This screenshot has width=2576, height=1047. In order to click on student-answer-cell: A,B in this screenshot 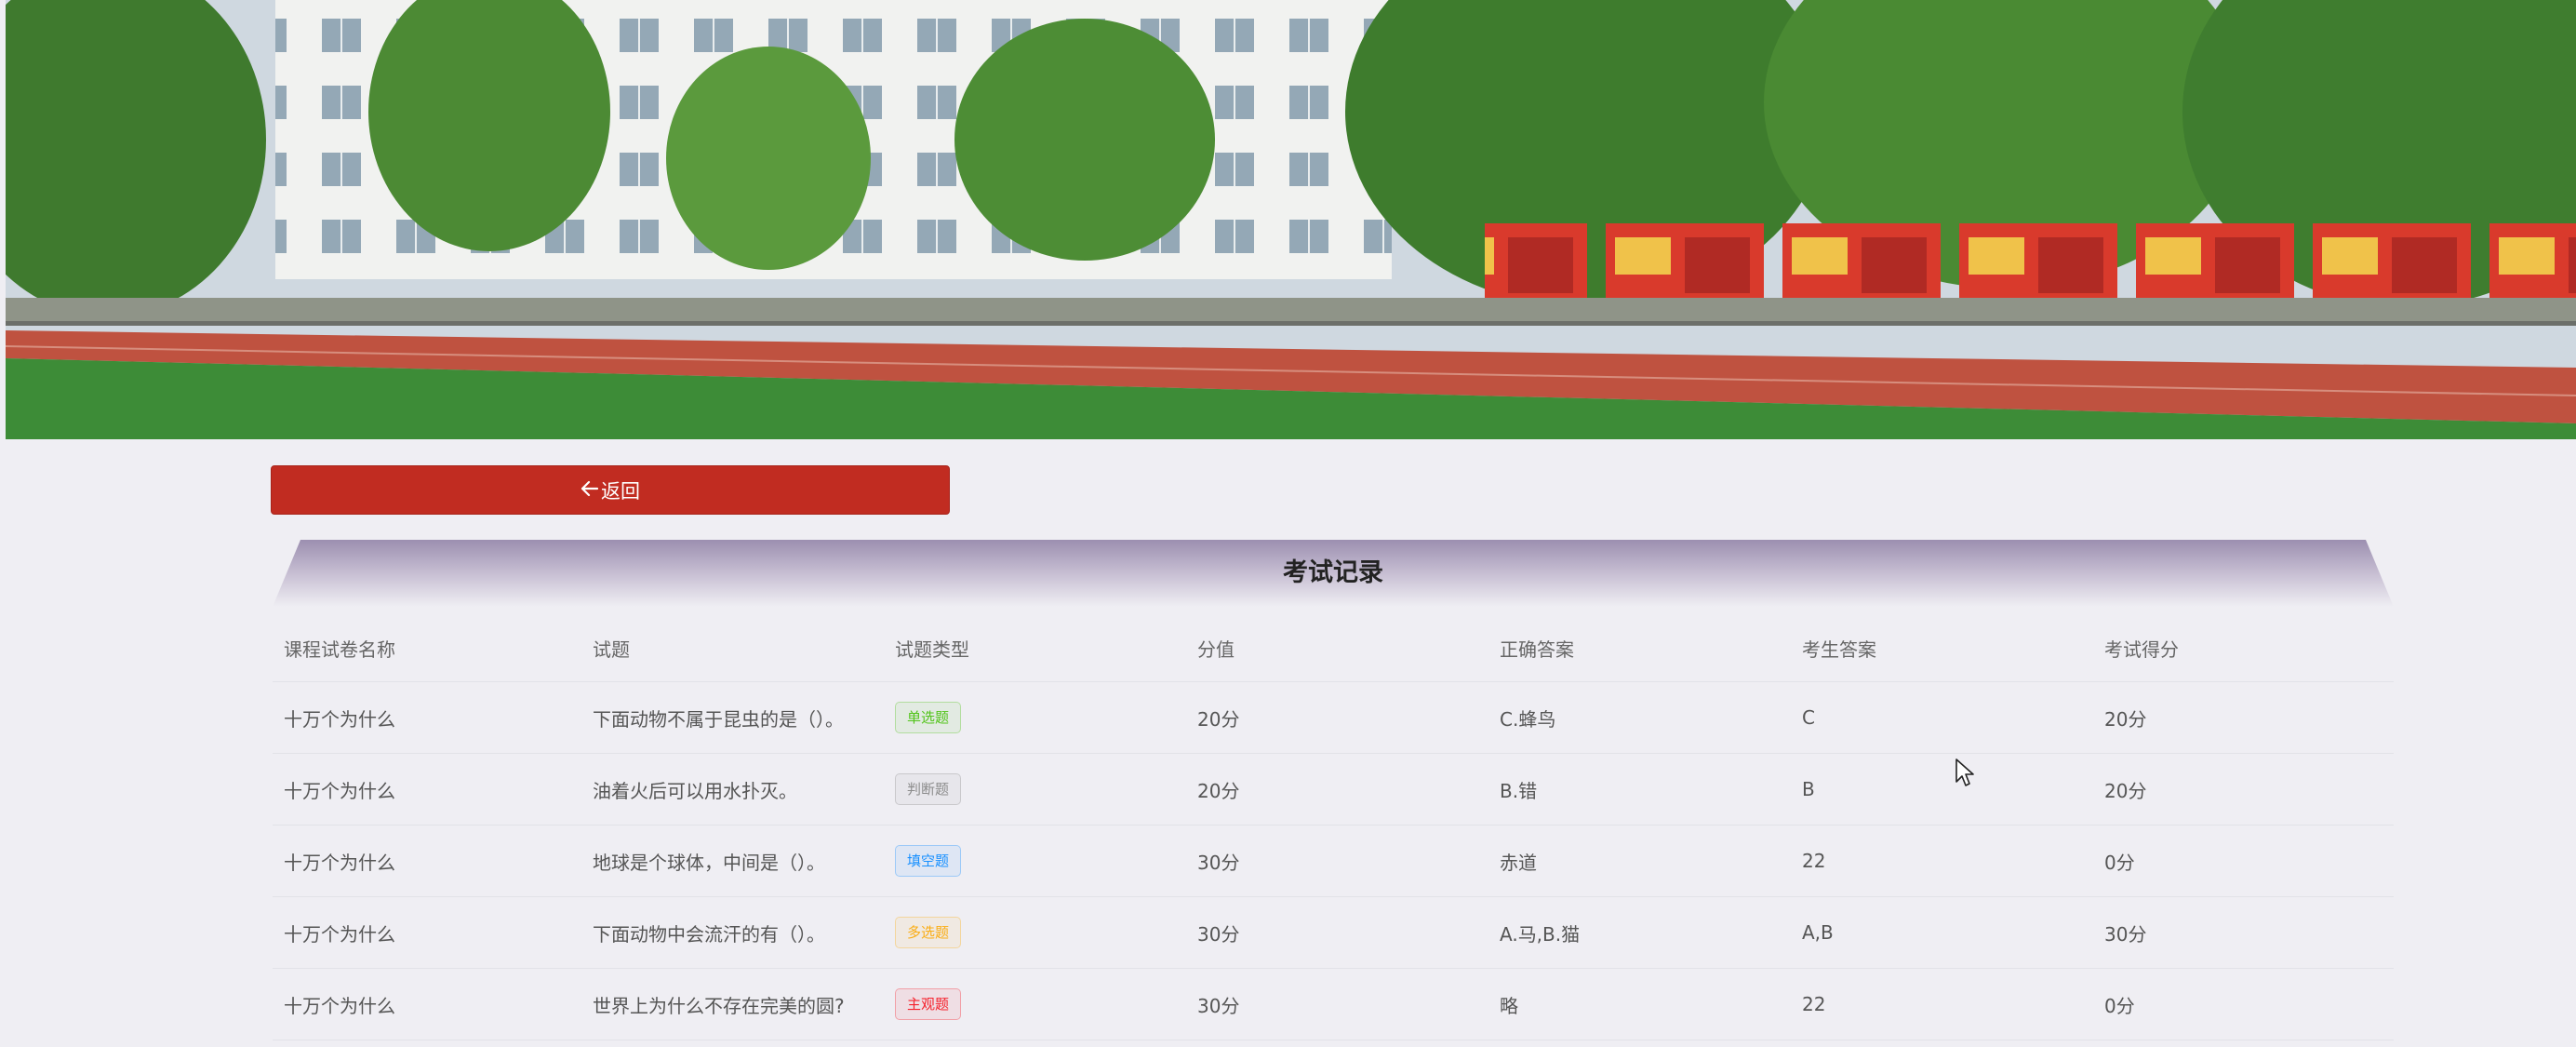, I will do `click(1942, 932)`.